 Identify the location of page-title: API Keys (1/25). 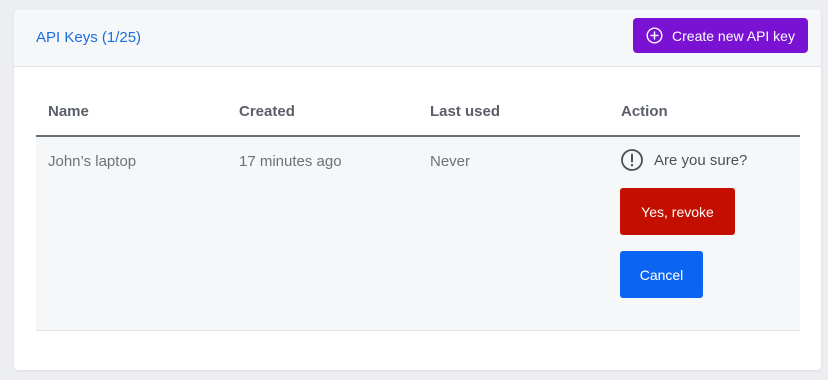
(89, 37).